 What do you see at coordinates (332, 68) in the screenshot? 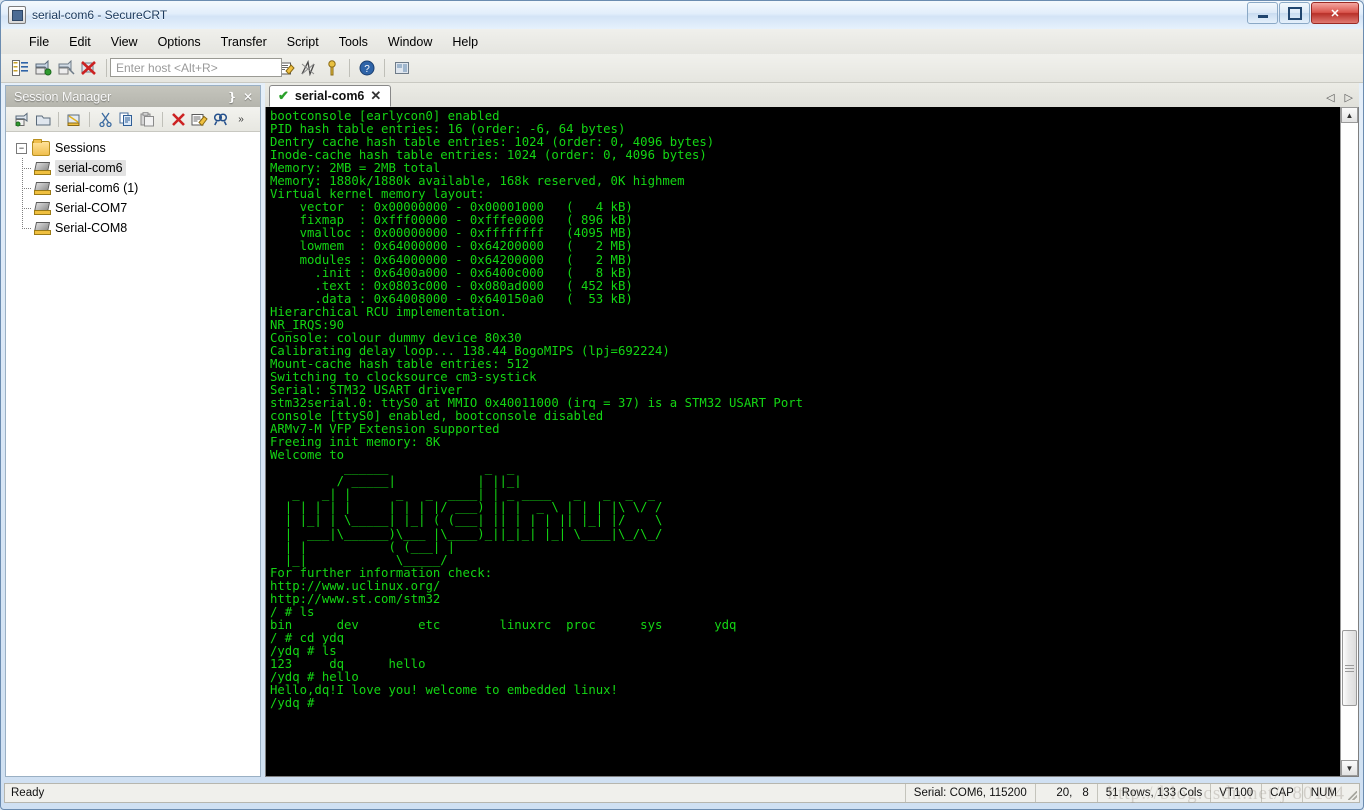
I see `key-icon` at bounding box center [332, 68].